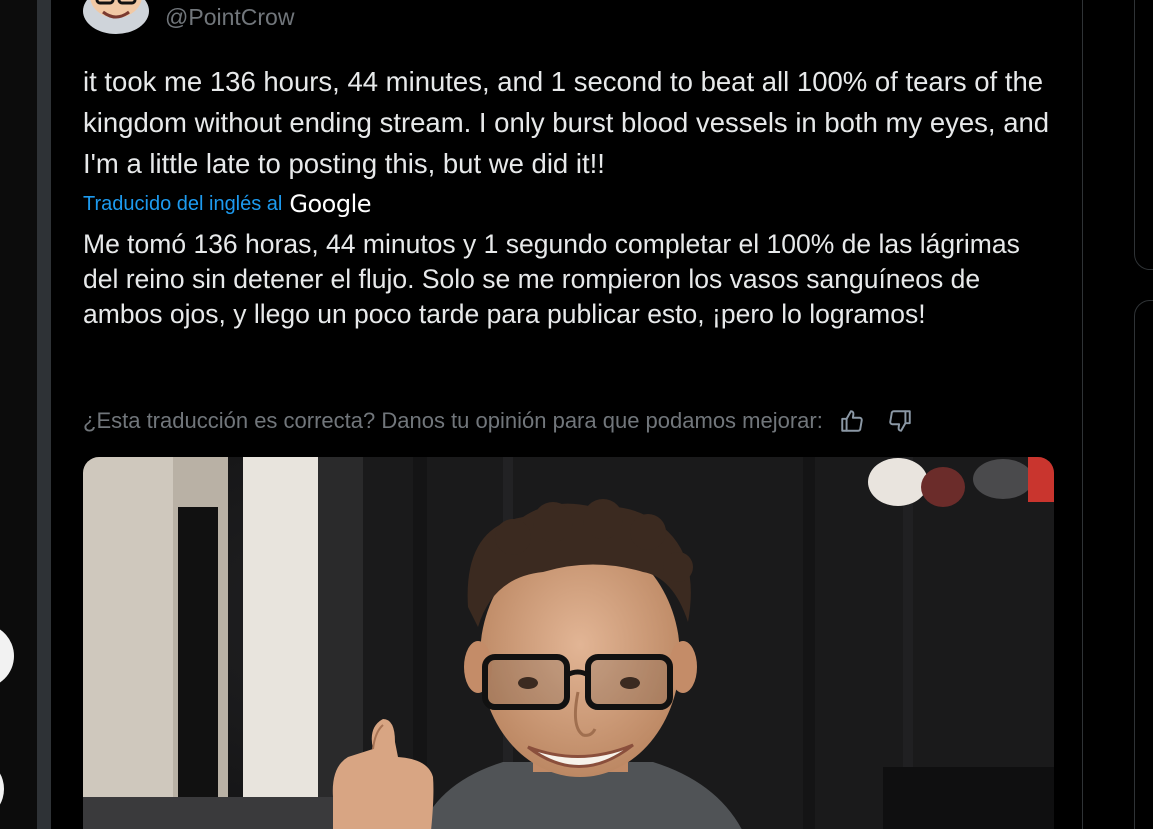  What do you see at coordinates (116, 17) in the screenshot?
I see `avatar` at bounding box center [116, 17].